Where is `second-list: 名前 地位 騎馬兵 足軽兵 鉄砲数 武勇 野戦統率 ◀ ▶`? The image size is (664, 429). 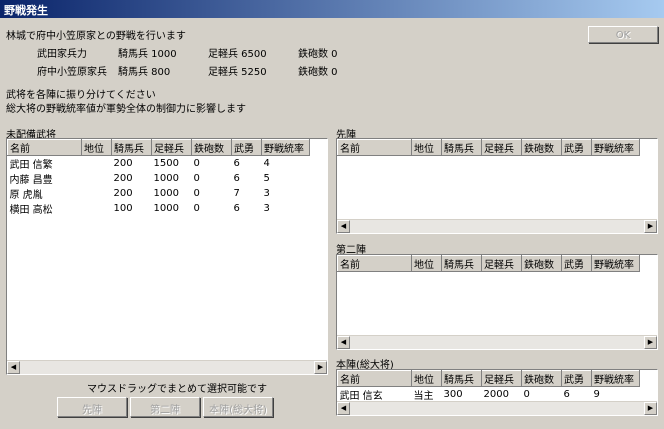
second-list: 名前 地位 騎馬兵 足軽兵 鉄砲数 武勇 野戦統率 ◀ ▶ is located at coordinates (497, 302).